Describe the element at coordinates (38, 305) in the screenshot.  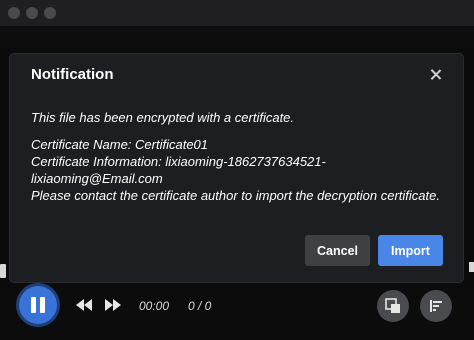
I see `pause-button` at that location.